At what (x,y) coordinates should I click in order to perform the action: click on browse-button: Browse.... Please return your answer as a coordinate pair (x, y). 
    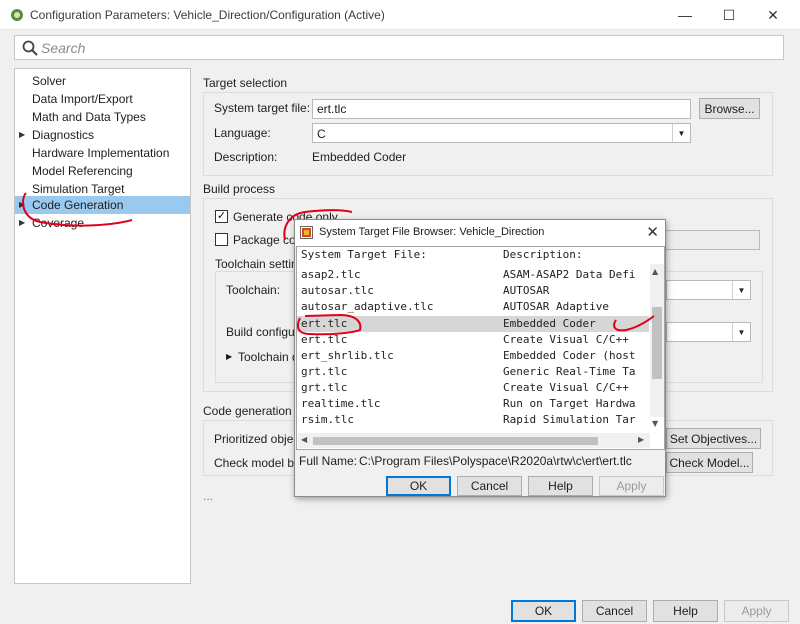
    Looking at the image, I should click on (729, 108).